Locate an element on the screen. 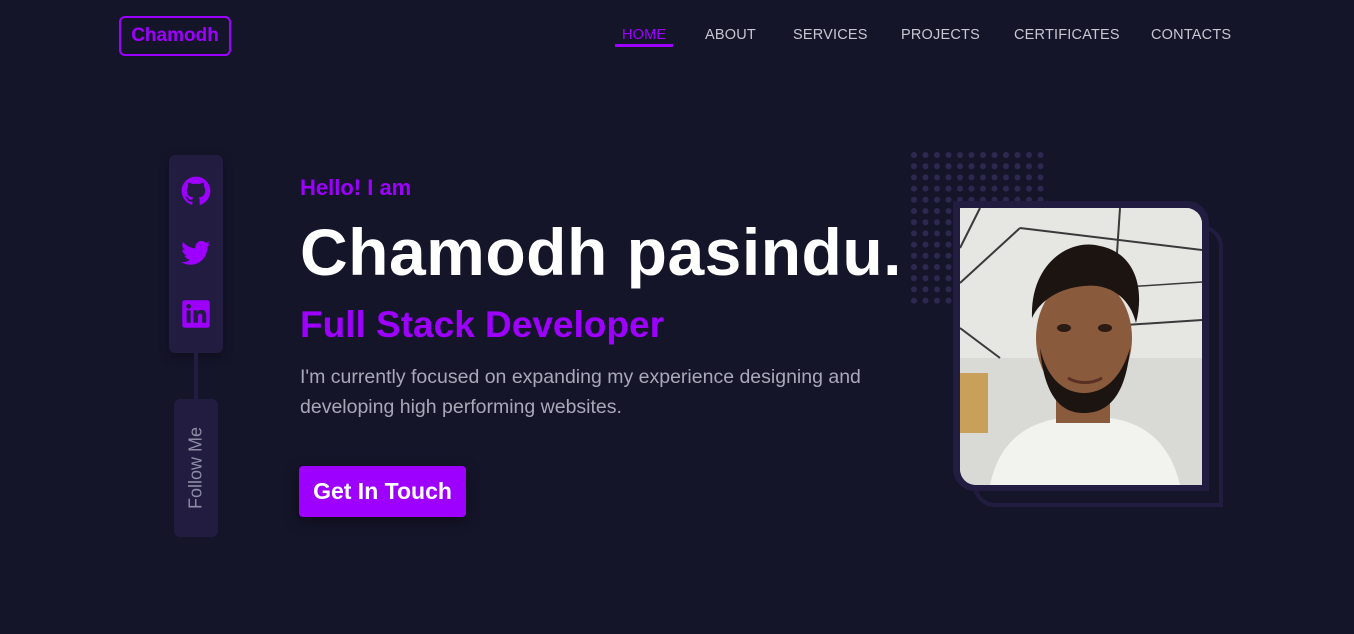 The height and width of the screenshot is (634, 1354). follow-me-panel: Follow Me is located at coordinates (196, 468).